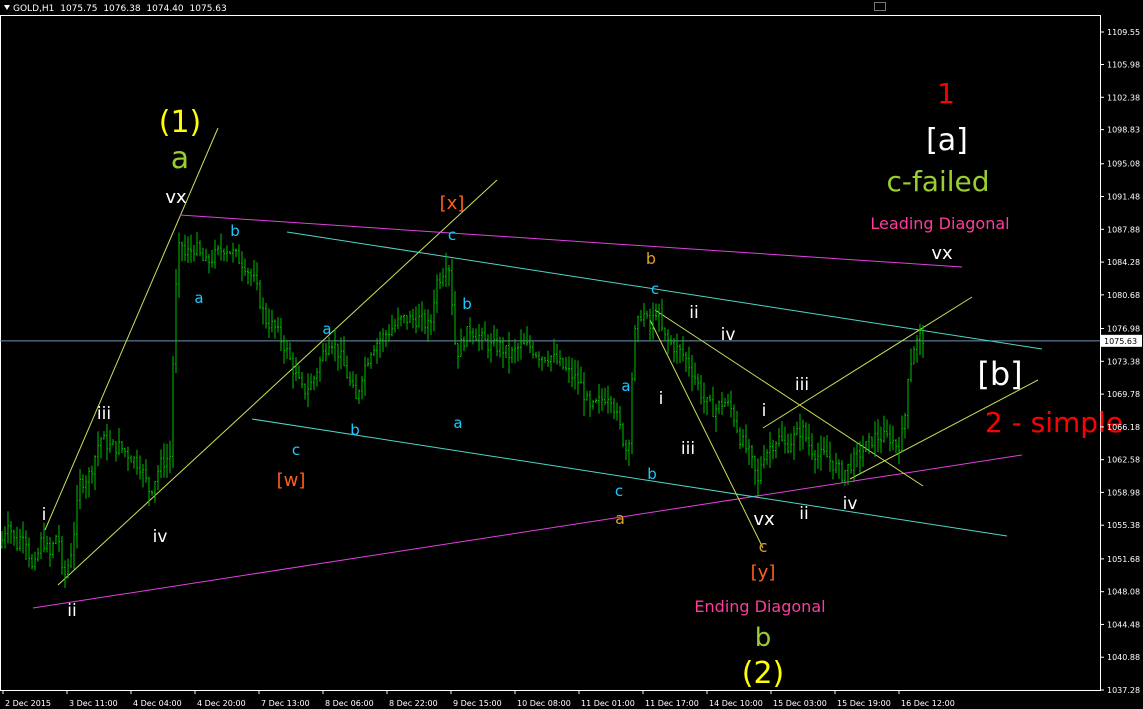 The height and width of the screenshot is (709, 1143). I want to click on ending-diagonal-upper-line, so click(789, 398).